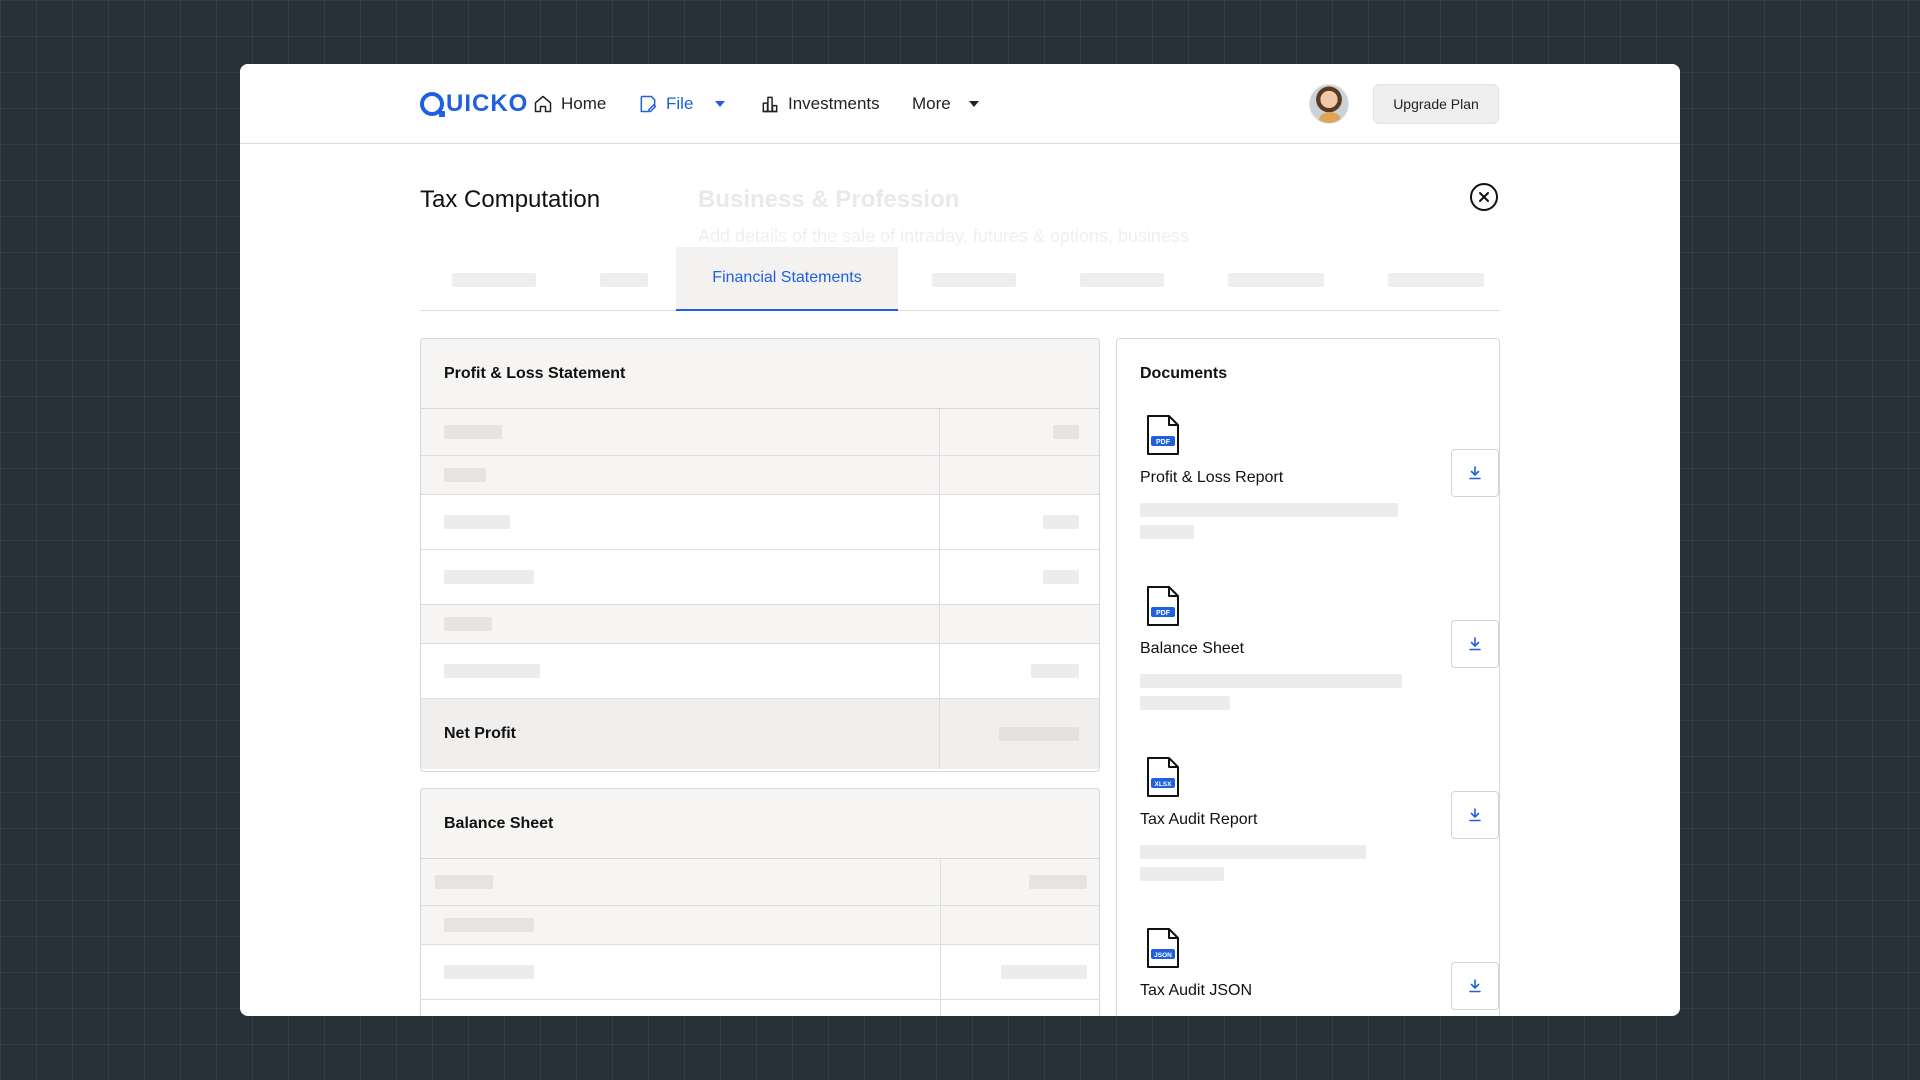 The image size is (1920, 1080). I want to click on background-section-title: Business & Profession, so click(829, 199).